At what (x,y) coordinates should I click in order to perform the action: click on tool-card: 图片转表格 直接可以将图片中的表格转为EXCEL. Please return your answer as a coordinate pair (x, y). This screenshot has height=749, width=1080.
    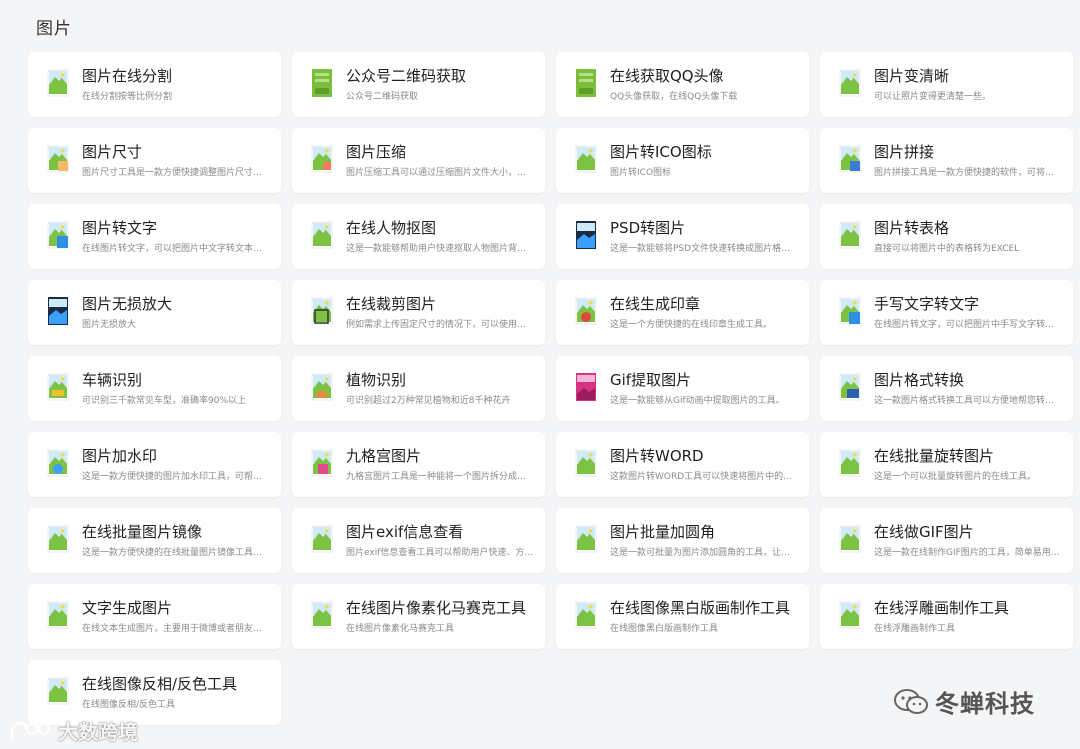
    Looking at the image, I should click on (946, 236).